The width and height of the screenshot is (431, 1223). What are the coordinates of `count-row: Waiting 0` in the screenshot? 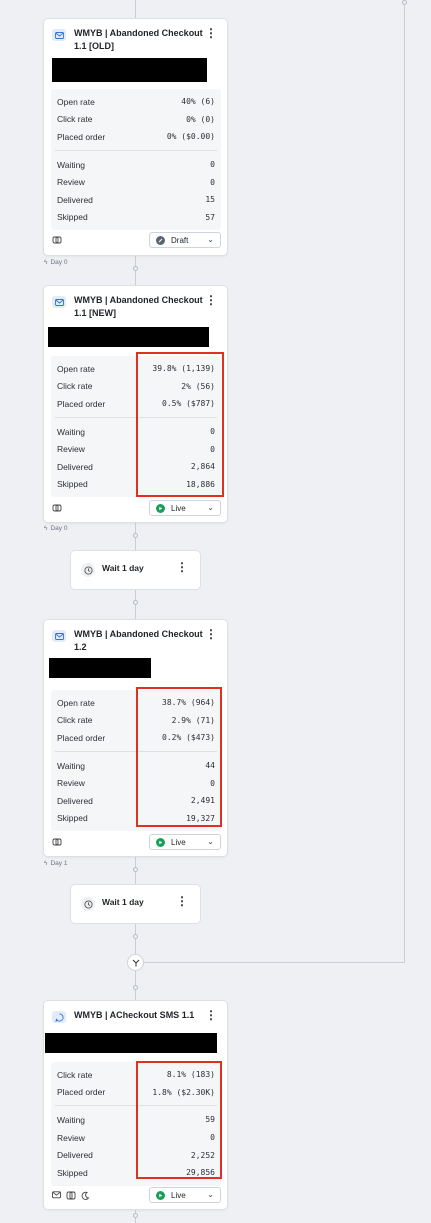 It's located at (136, 165).